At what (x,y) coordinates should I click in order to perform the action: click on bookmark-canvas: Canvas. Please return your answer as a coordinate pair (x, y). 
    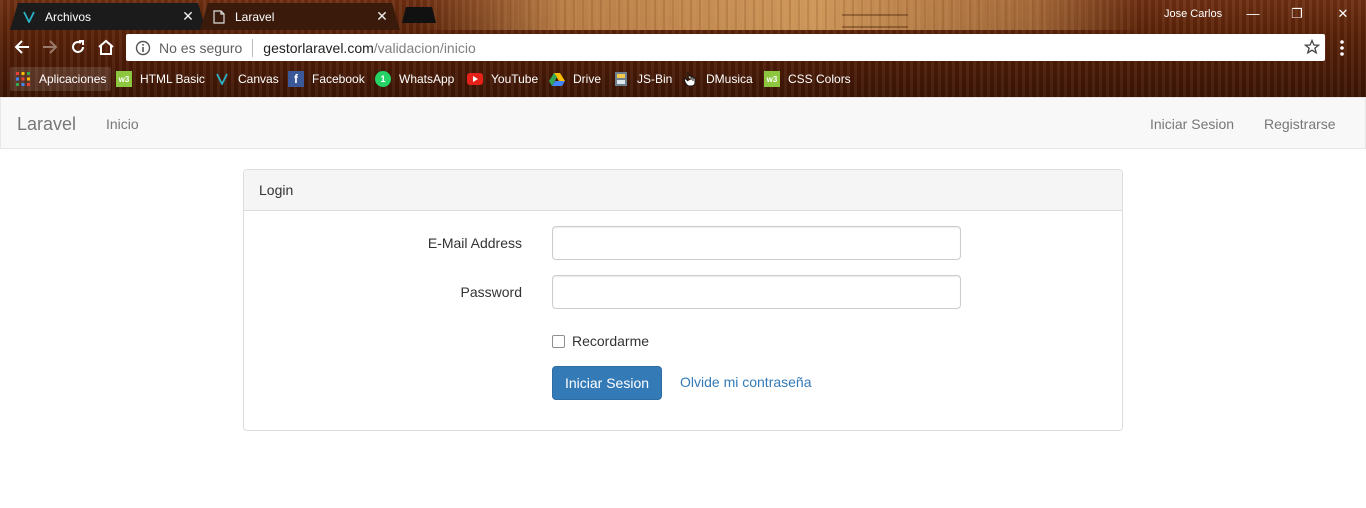
    Looking at the image, I should click on (246, 79).